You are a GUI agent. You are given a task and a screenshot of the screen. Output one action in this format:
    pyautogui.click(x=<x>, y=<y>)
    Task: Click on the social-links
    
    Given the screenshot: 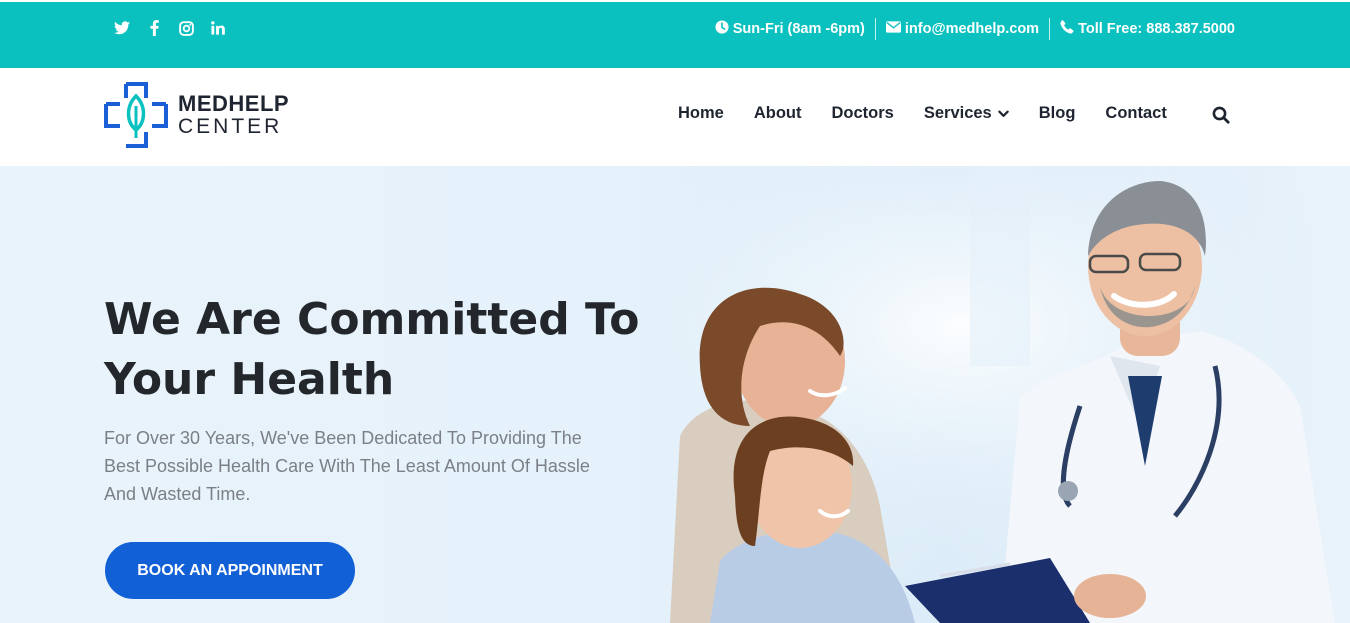 What is the action you would take?
    pyautogui.click(x=170, y=28)
    